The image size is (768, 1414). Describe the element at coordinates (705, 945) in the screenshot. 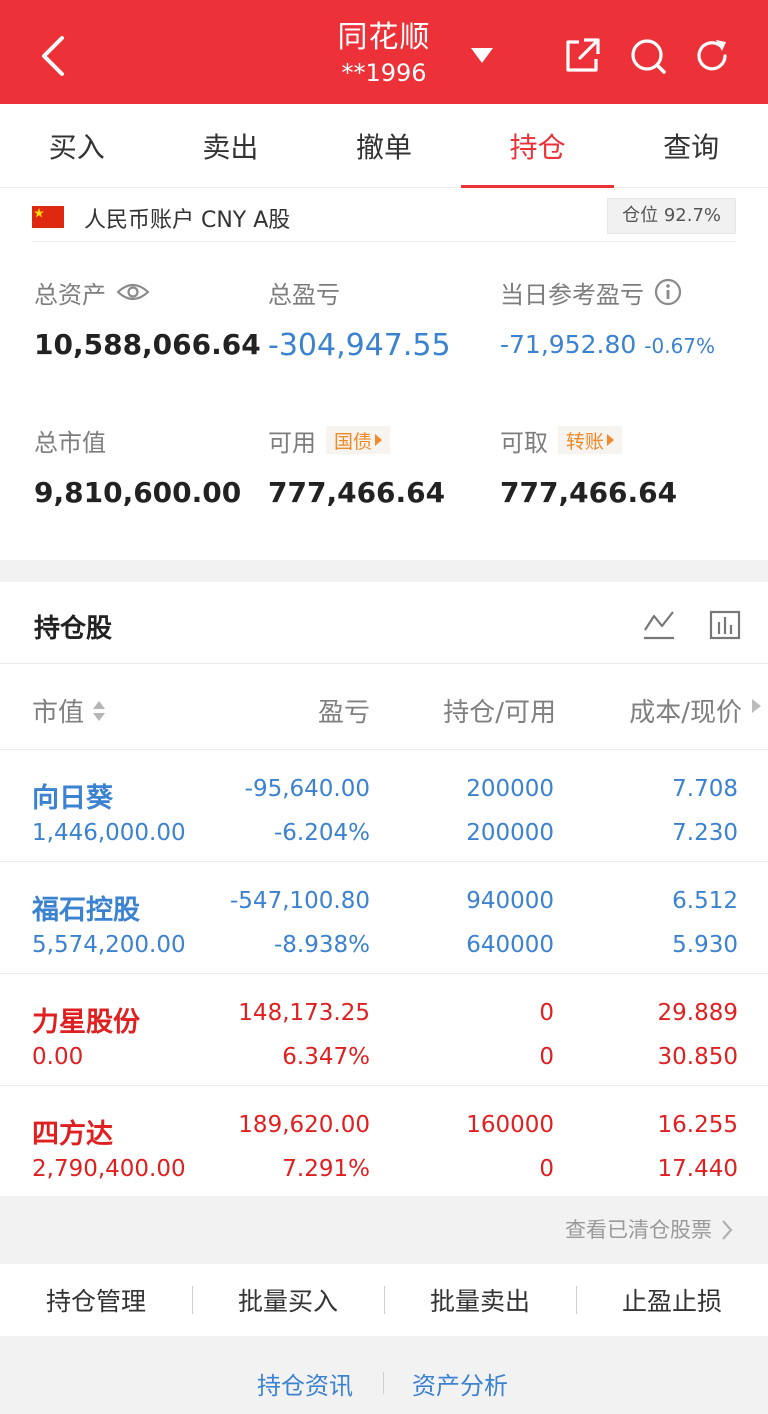

I see `stock-price: 5.930` at that location.